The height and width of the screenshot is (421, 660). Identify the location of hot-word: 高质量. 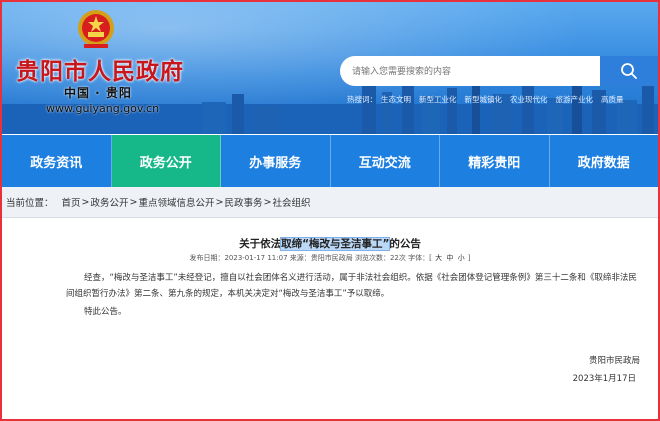
(612, 99).